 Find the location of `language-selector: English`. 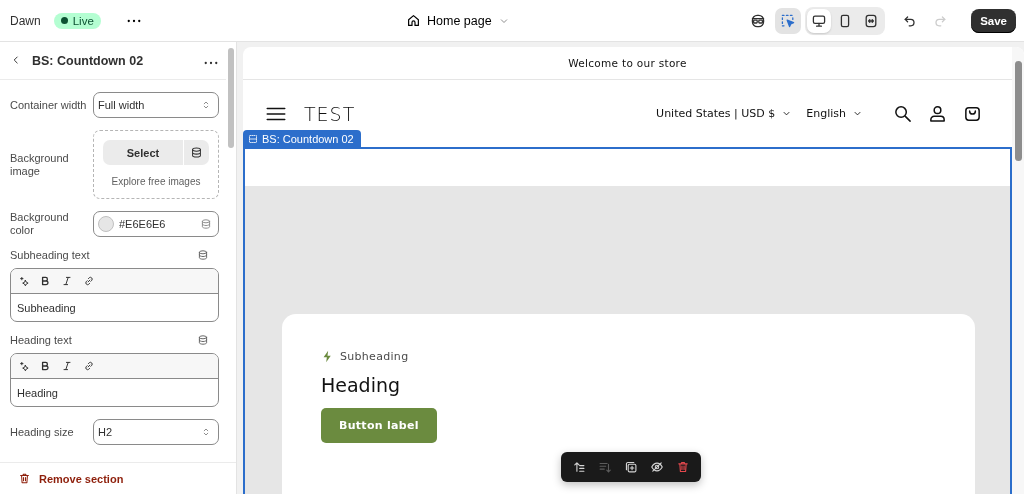

language-selector: English is located at coordinates (834, 113).